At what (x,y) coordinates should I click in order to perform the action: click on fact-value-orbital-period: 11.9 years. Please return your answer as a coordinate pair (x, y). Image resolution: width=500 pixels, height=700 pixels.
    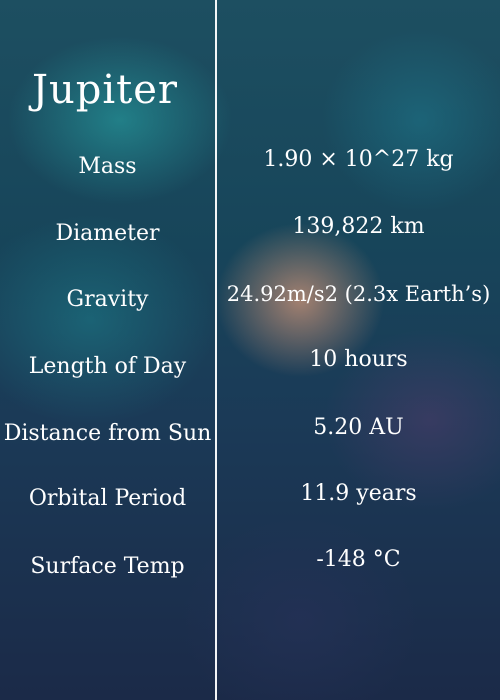
    Looking at the image, I should click on (358, 493).